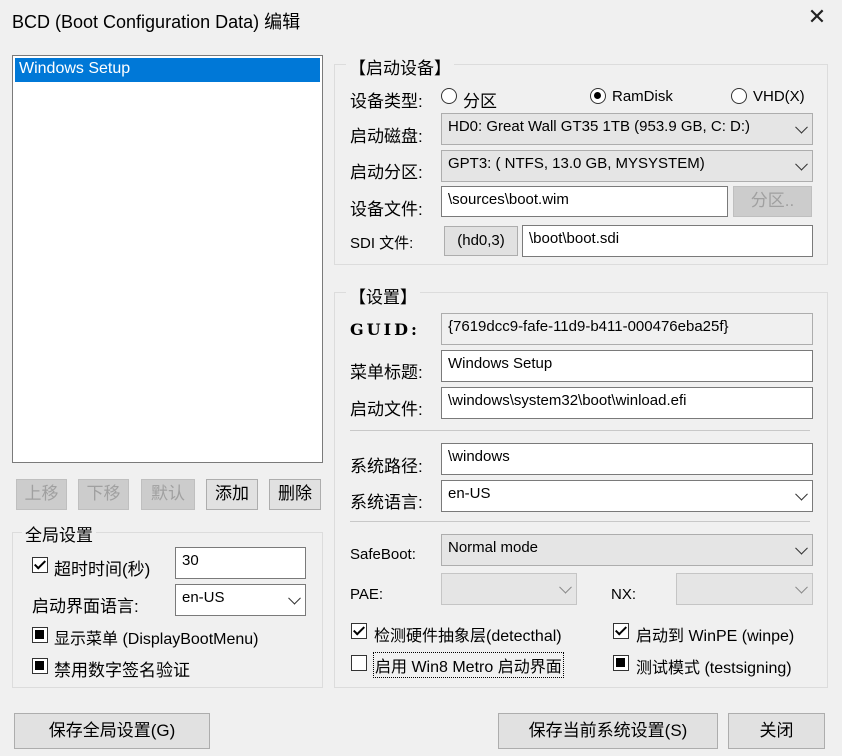 This screenshot has width=842, height=756. Describe the element at coordinates (576, 163) in the screenshot. I see `boot-partition-value: GPT3: ( NTFS, 13.0 GB, MYSYSTEM)` at that location.